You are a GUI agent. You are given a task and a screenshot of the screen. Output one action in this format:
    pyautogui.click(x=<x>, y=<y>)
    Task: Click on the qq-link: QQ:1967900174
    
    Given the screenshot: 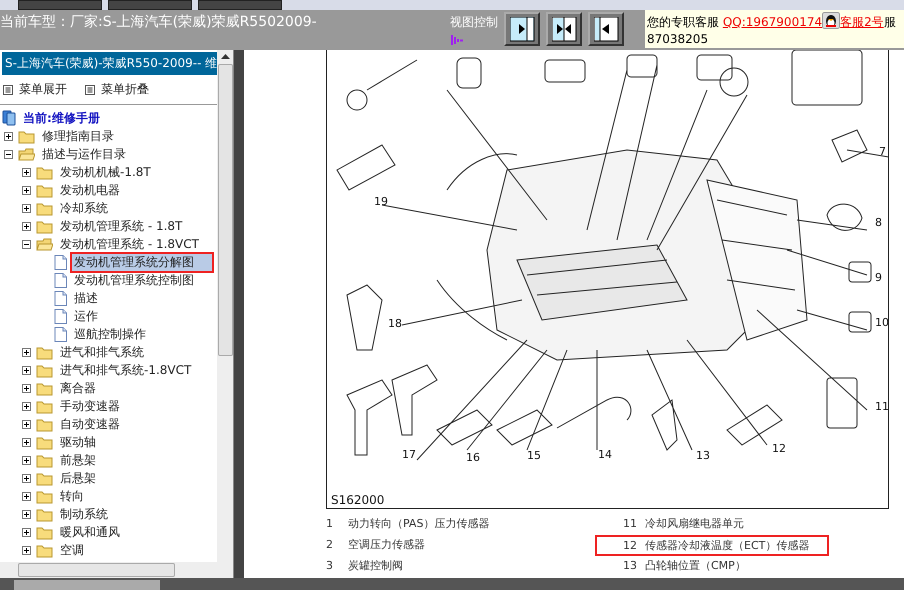 What is the action you would take?
    pyautogui.click(x=772, y=22)
    